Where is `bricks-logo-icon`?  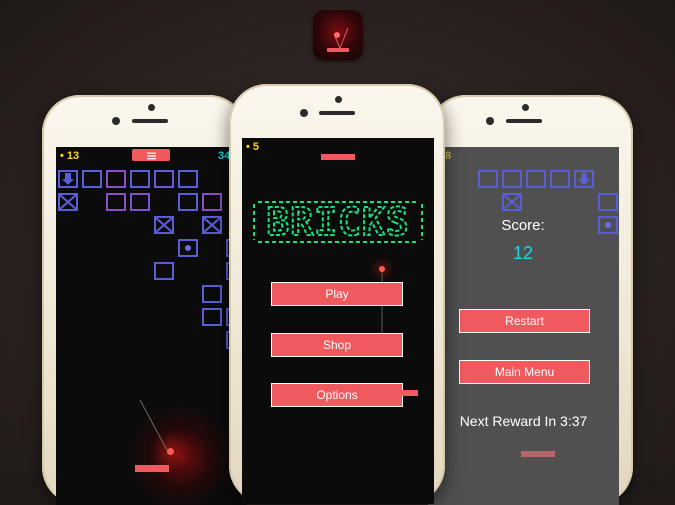
bricks-logo-icon is located at coordinates (338, 39).